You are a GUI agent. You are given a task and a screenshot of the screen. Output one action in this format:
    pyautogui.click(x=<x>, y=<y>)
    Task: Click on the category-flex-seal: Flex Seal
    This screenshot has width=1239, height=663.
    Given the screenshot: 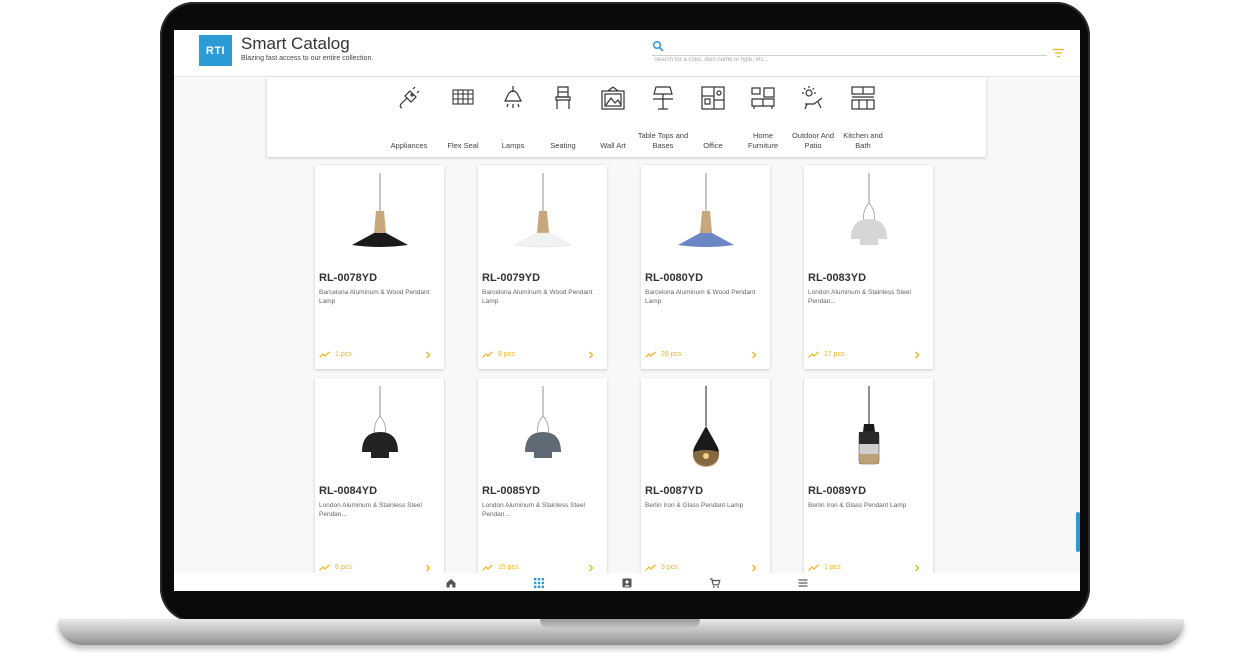 What is the action you would take?
    pyautogui.click(x=463, y=118)
    